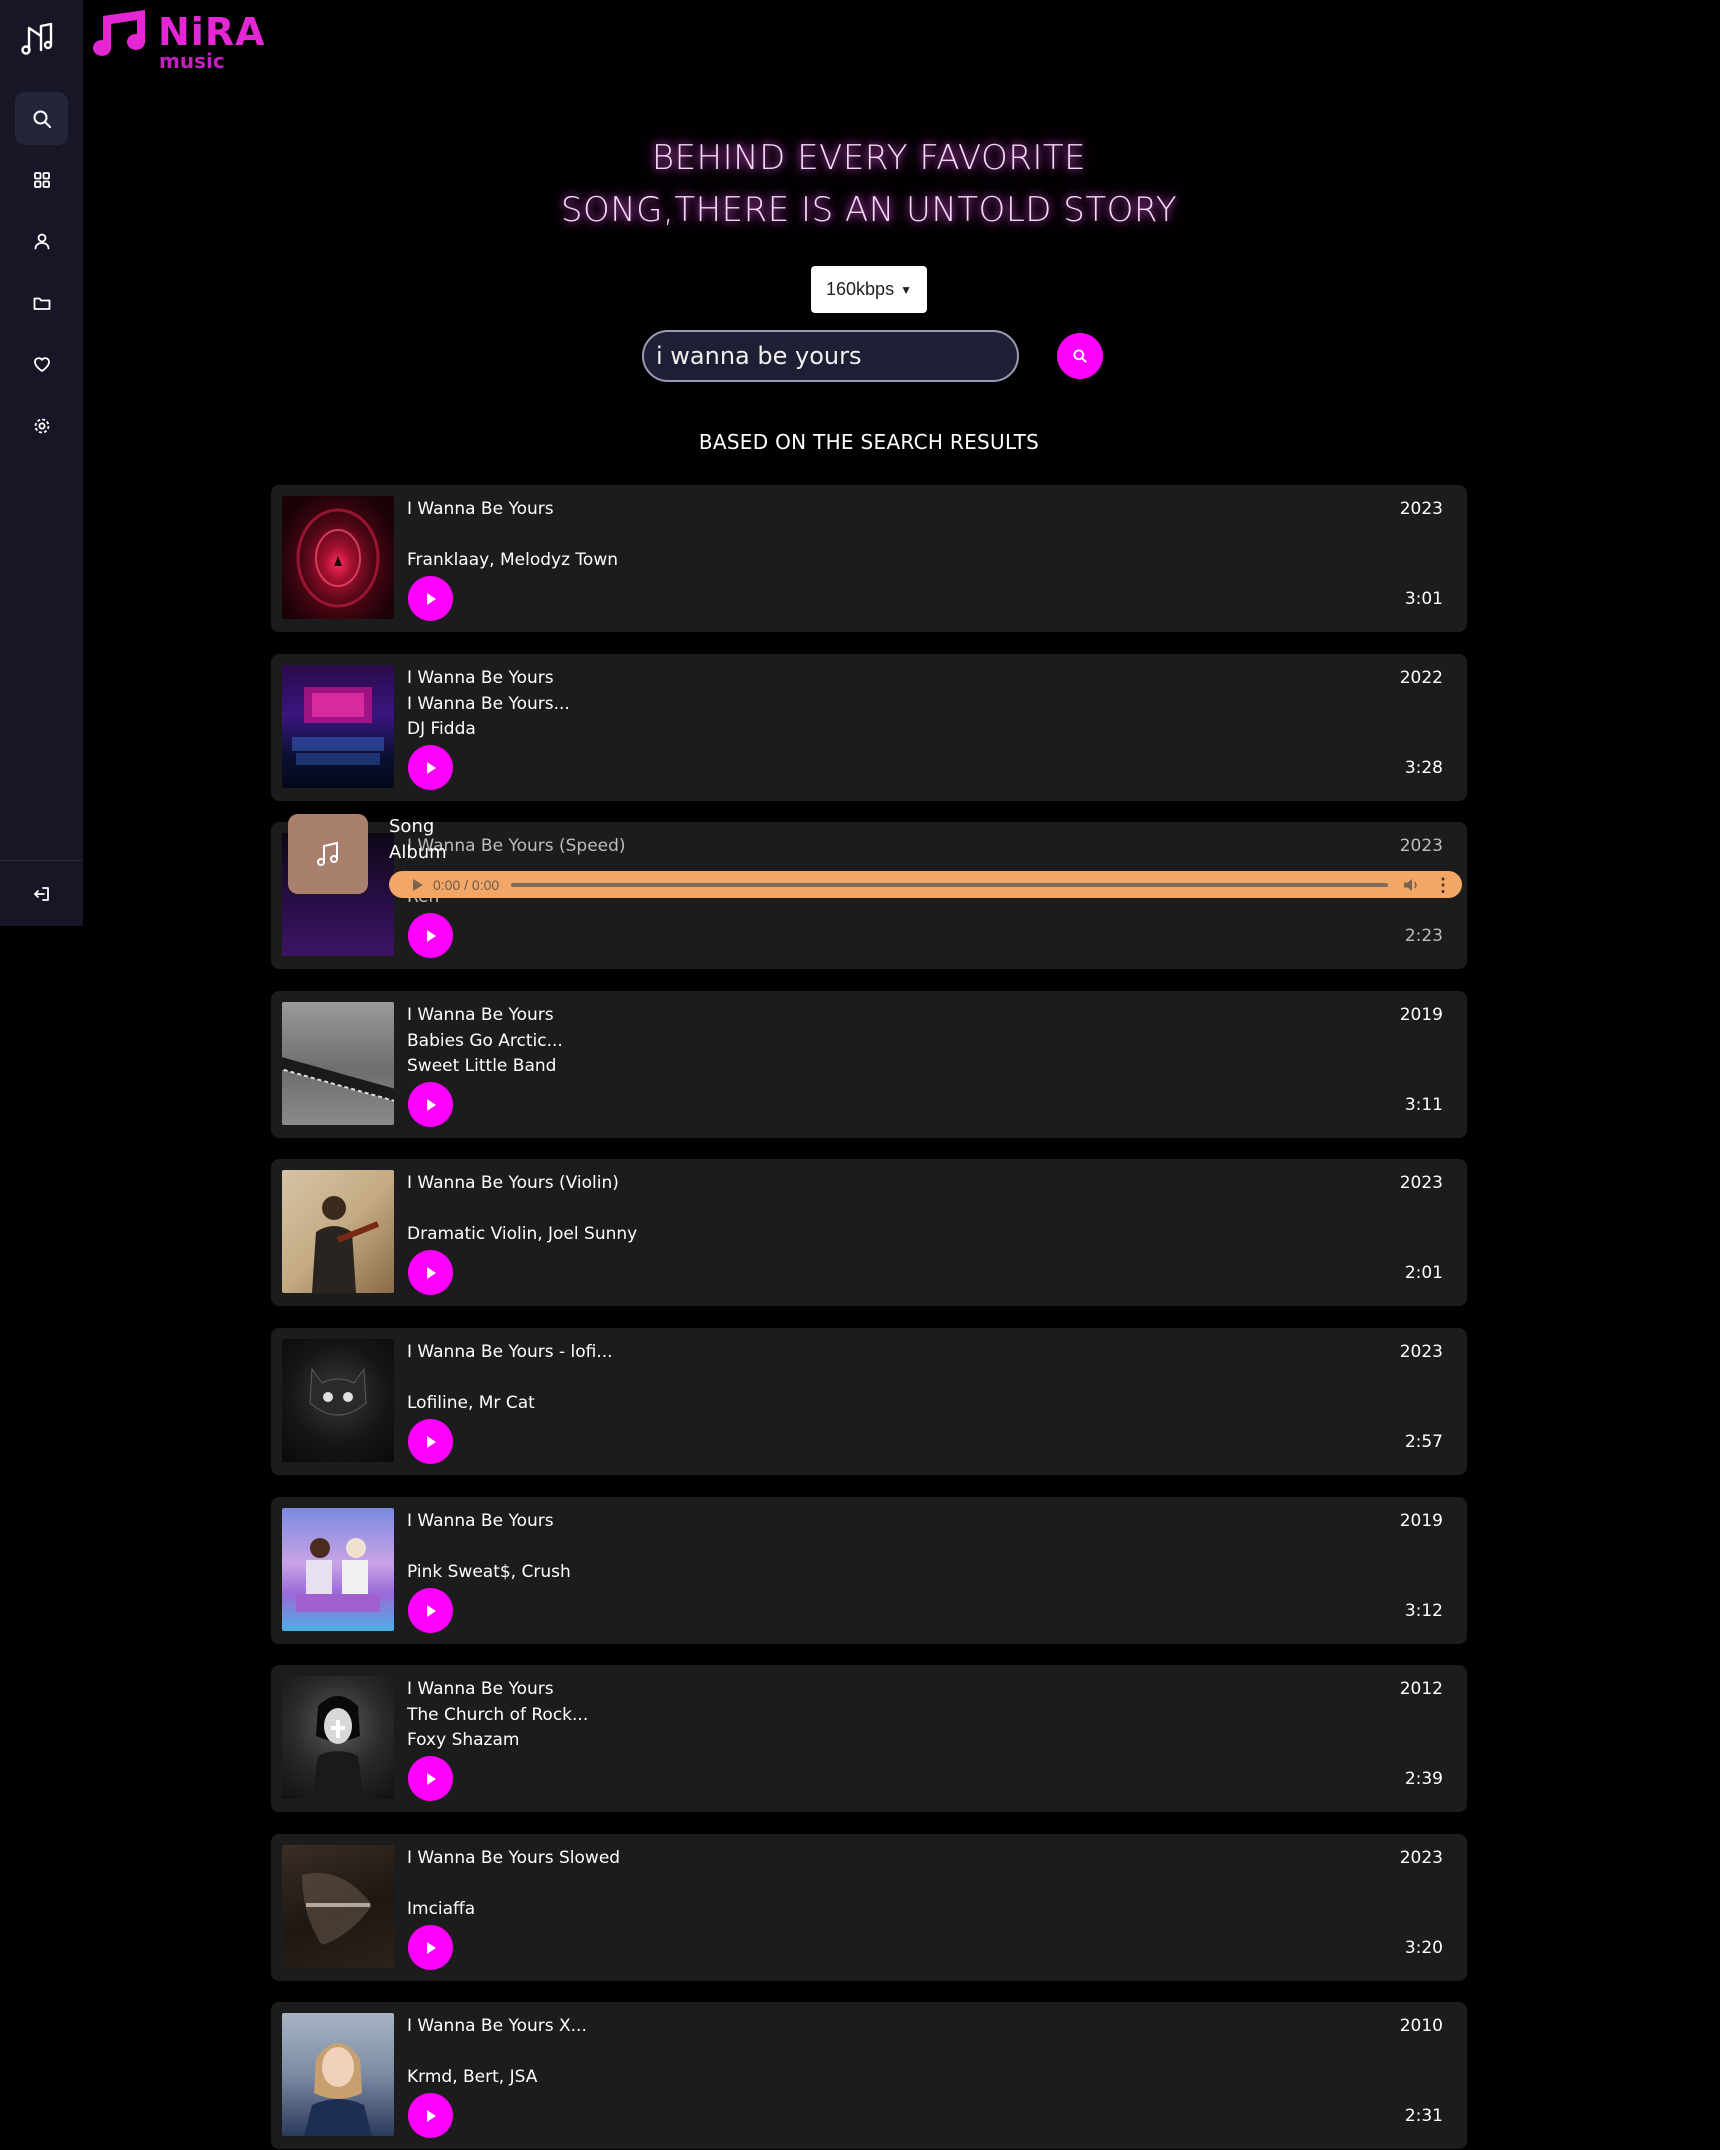 The image size is (1720, 2150). I want to click on sidebar-item-library, so click(41, 302).